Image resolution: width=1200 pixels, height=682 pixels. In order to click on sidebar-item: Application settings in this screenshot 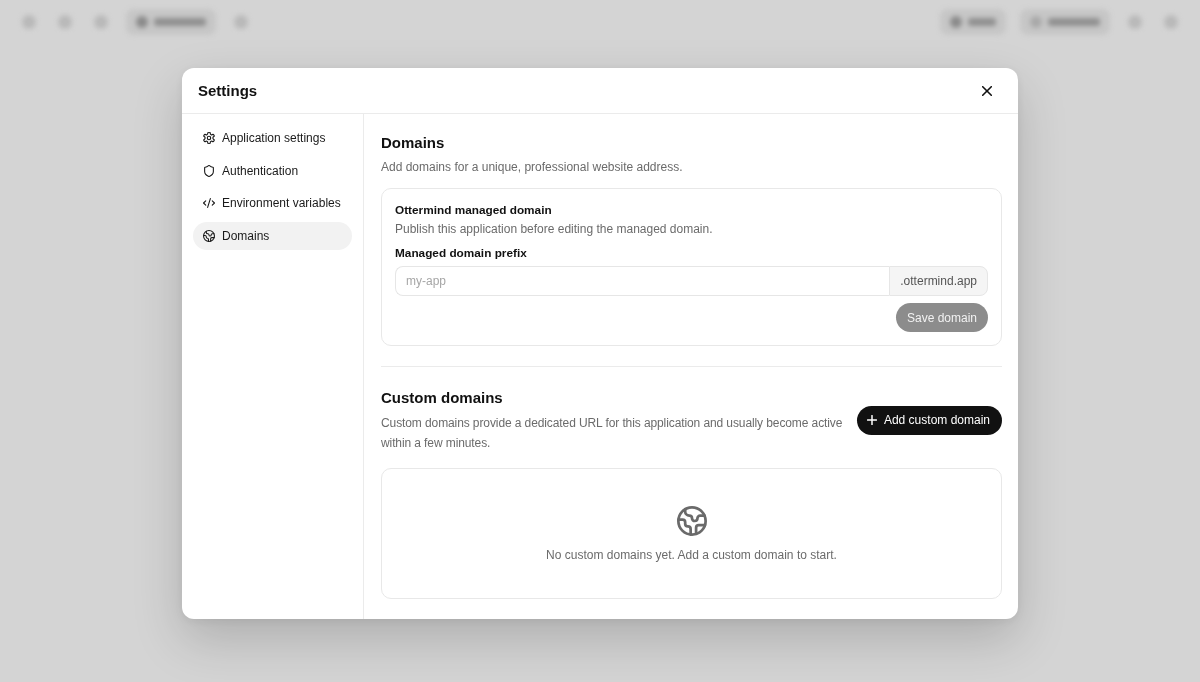, I will do `click(272, 138)`.